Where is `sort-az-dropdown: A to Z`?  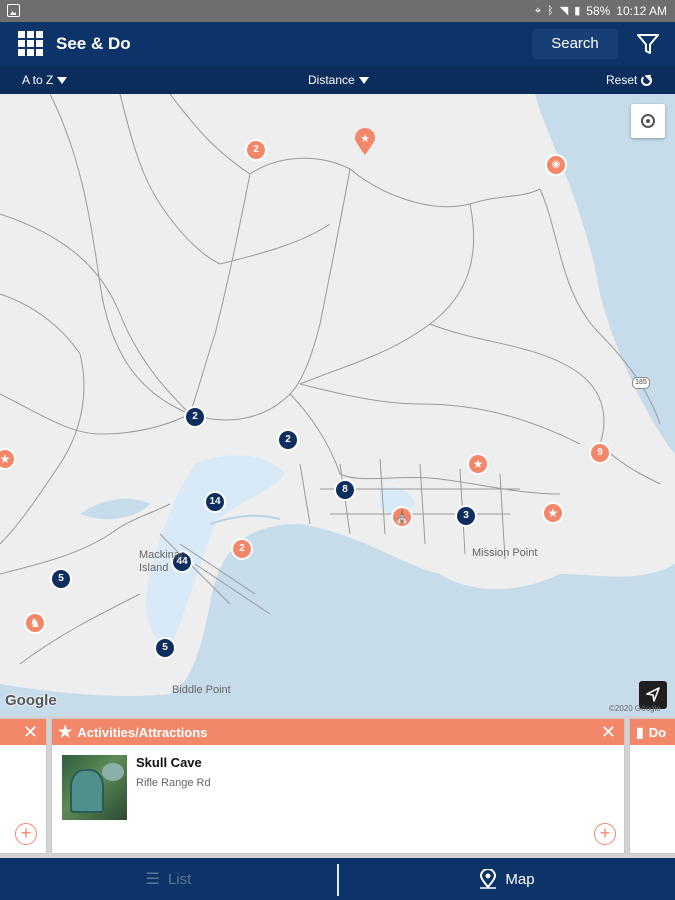 sort-az-dropdown: A to Z is located at coordinates (45, 80).